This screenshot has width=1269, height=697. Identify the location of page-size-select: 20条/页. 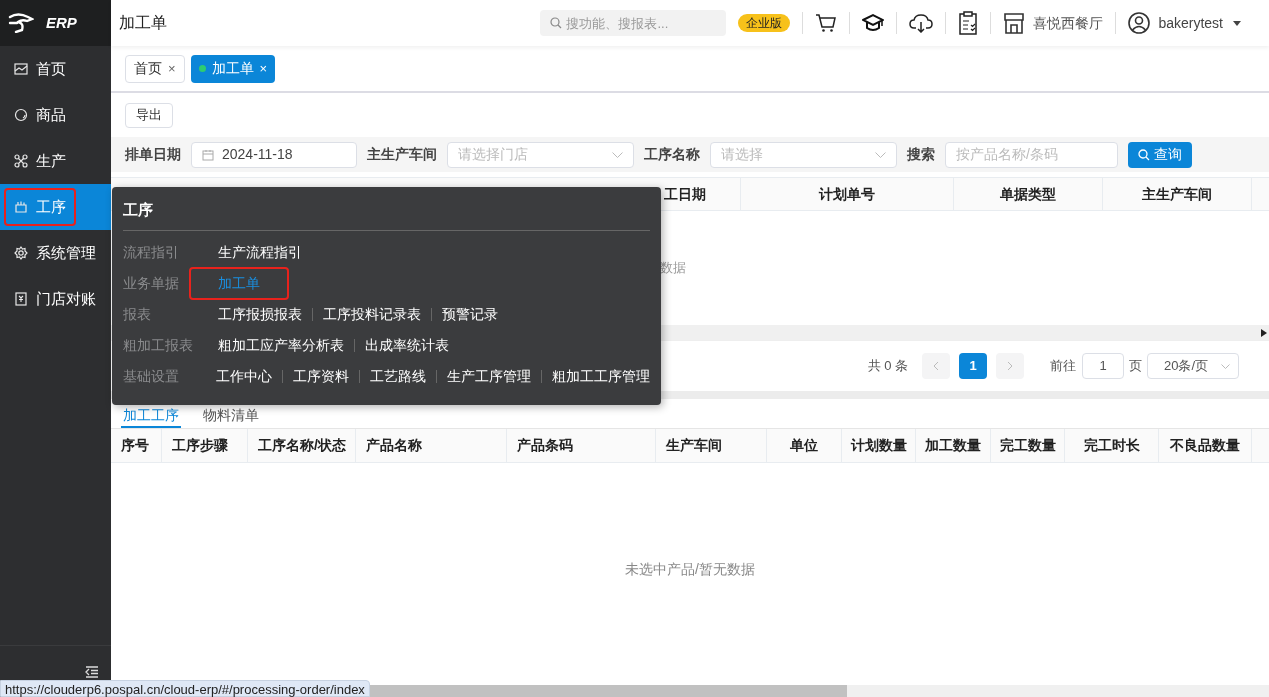
(1193, 366).